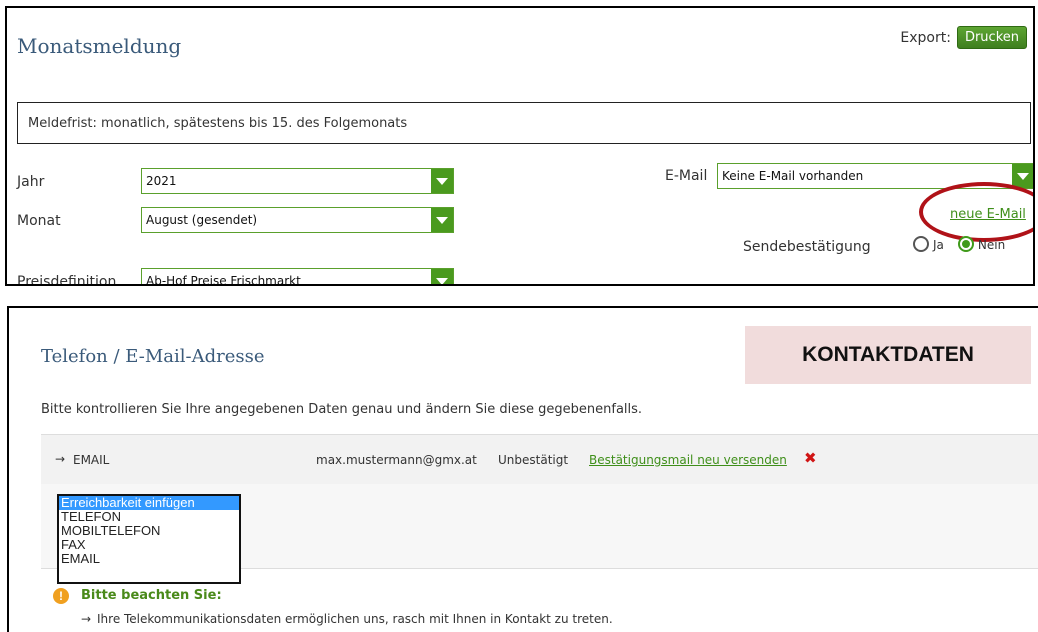  I want to click on listbox-option-email: EMAIL, so click(149, 559).